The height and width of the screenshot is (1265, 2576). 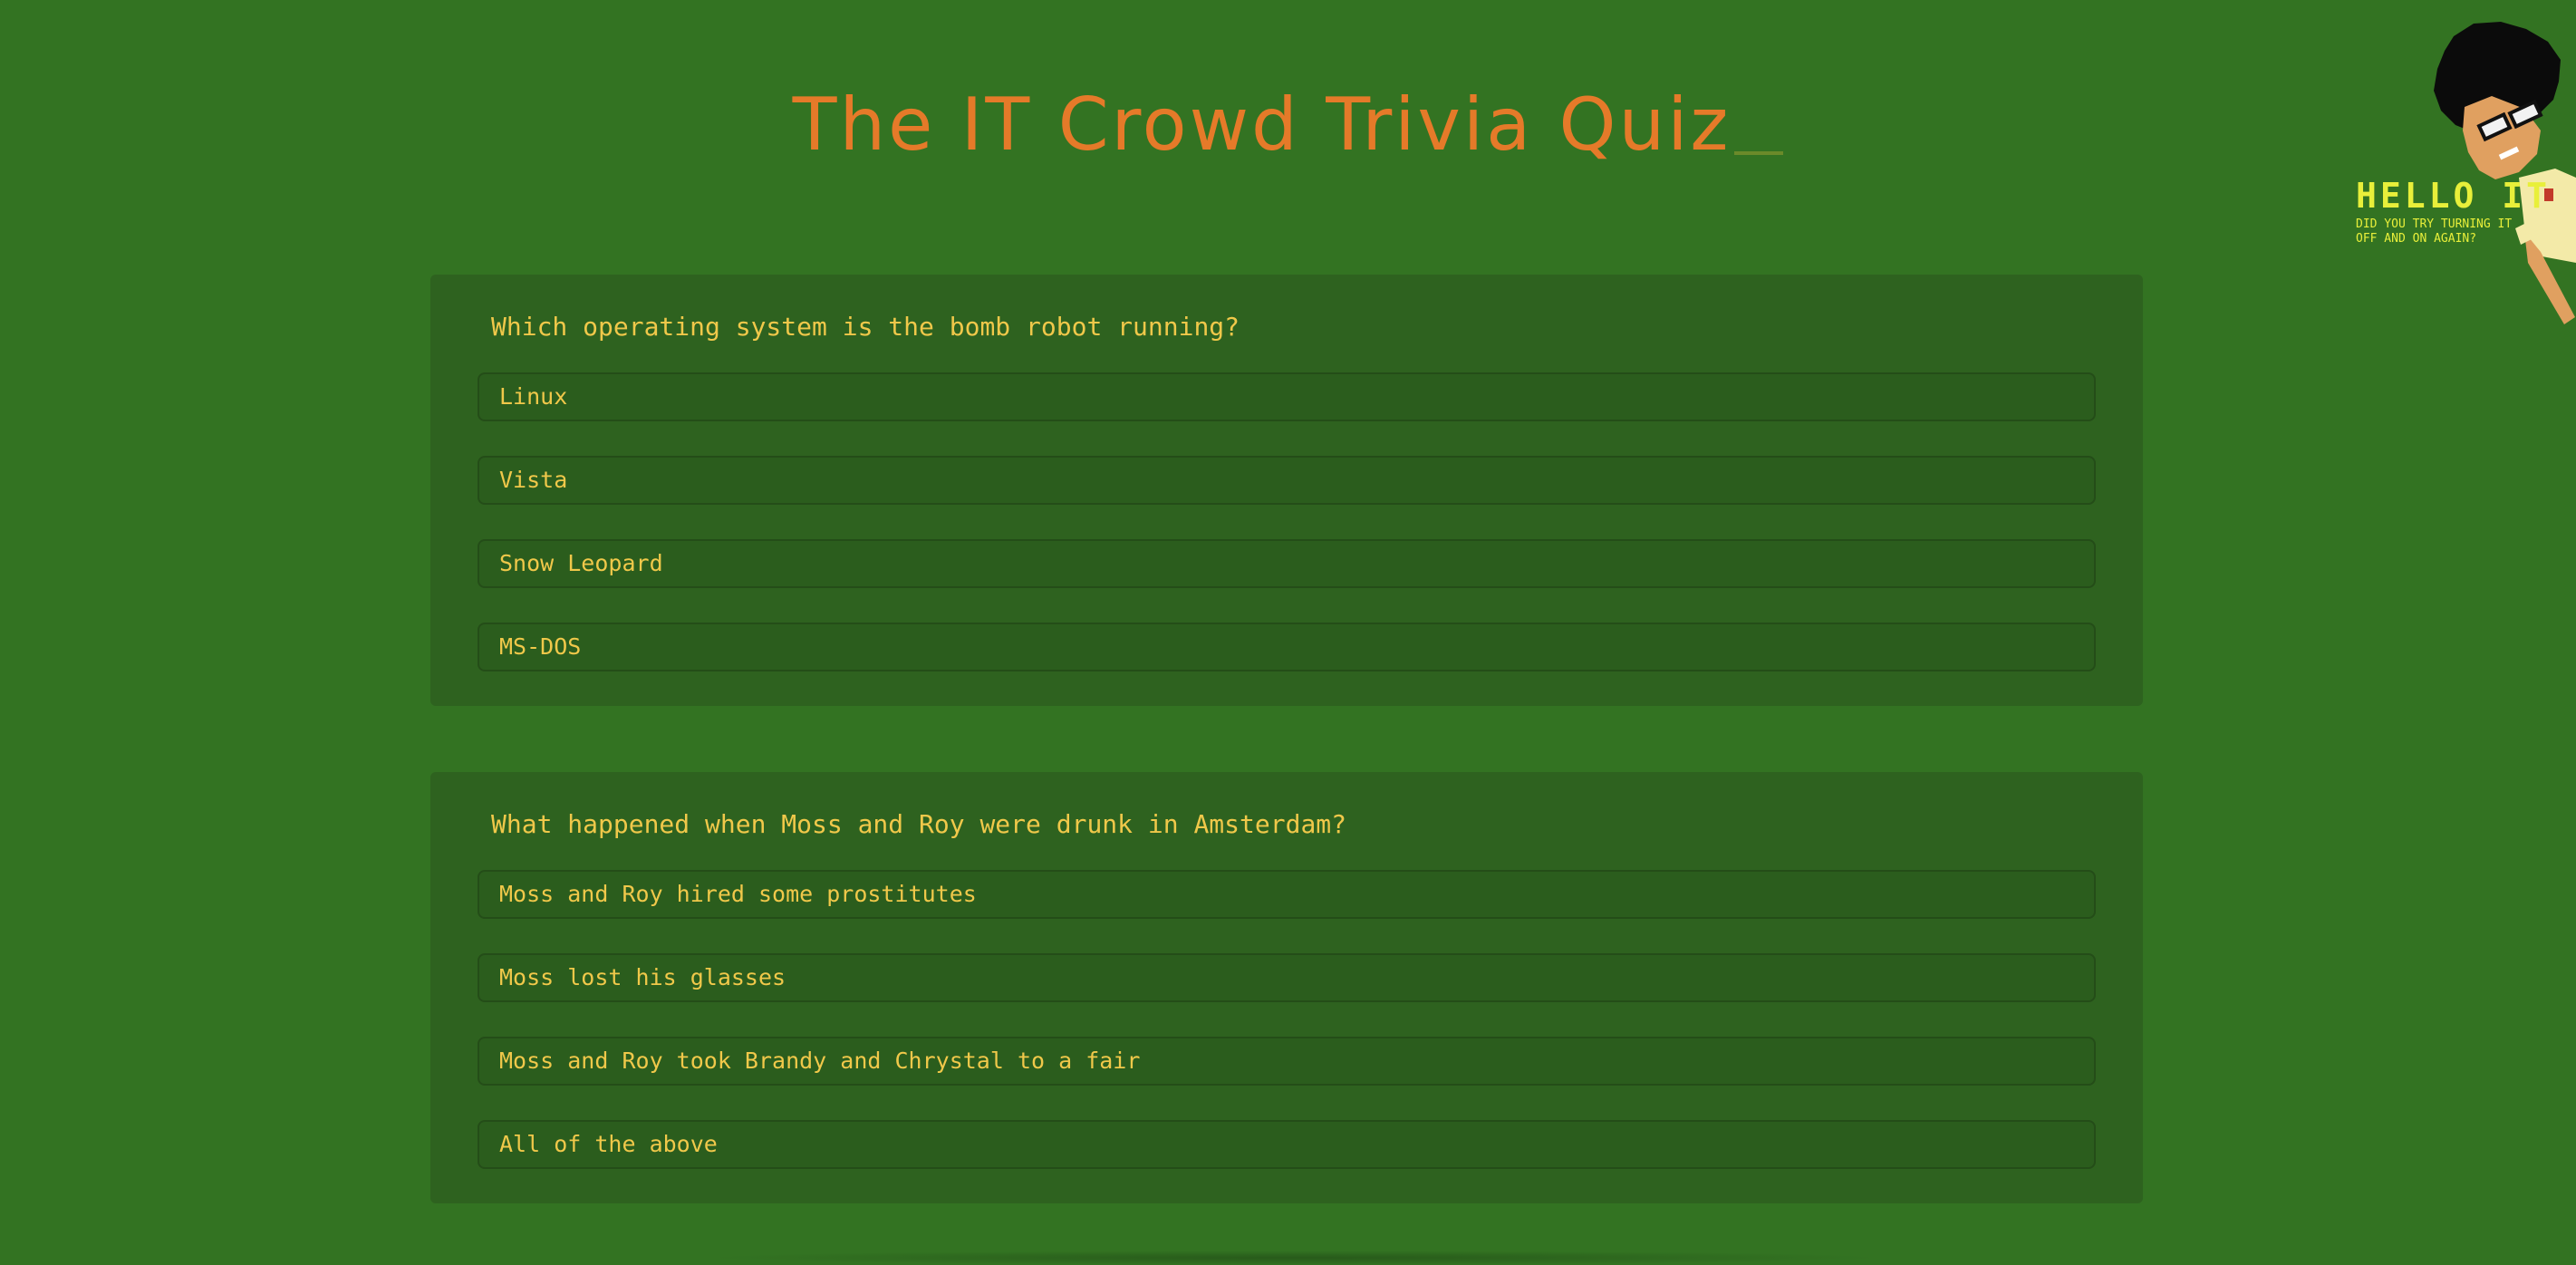 I want to click on answer-option: Moss and Roy hired some prostitutes, so click(x=1287, y=894).